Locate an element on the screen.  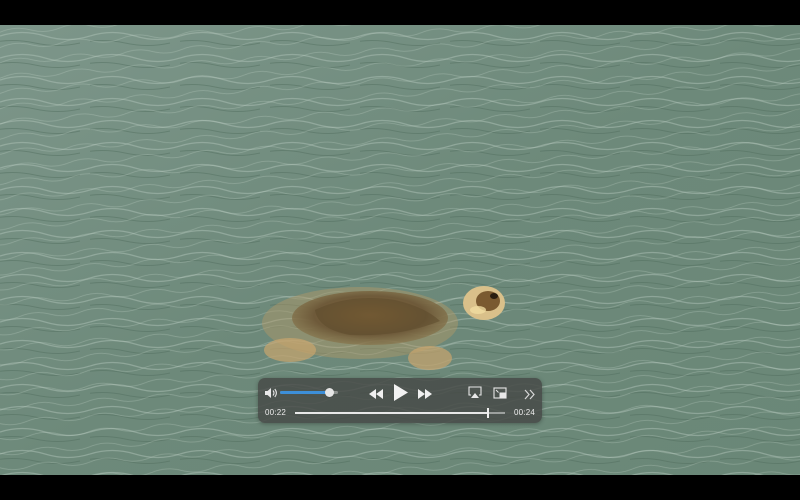
picture-in-picture-button is located at coordinates (500, 392).